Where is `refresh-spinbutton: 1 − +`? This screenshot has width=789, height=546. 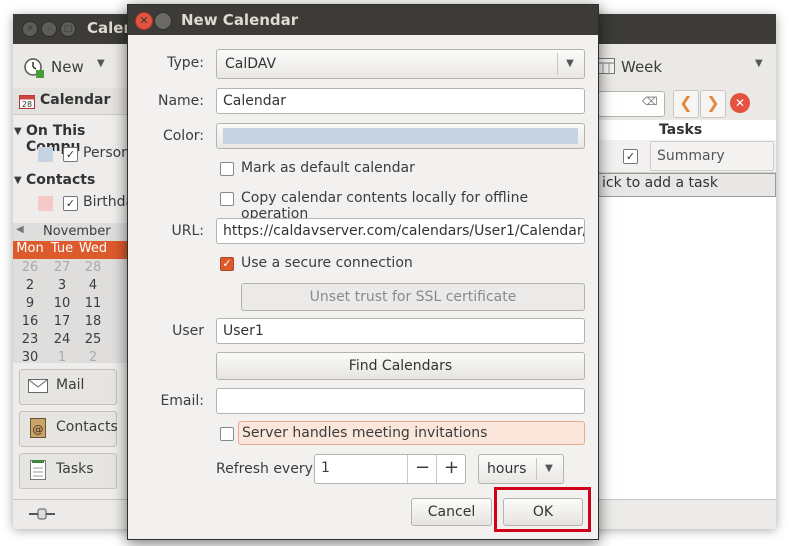
refresh-spinbutton: 1 − + is located at coordinates (390, 469).